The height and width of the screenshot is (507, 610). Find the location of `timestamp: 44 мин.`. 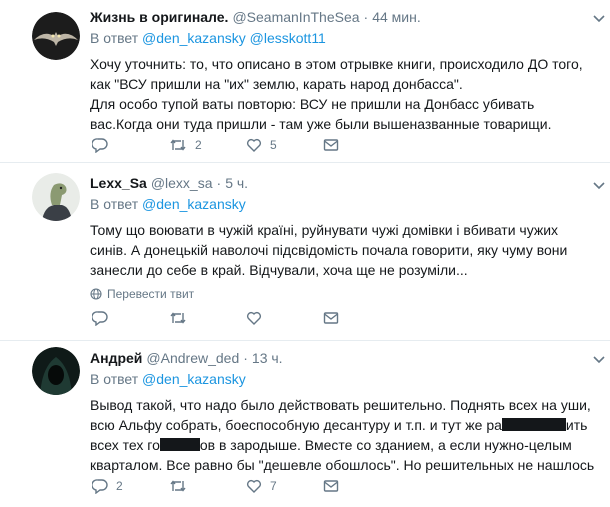

timestamp: 44 мин. is located at coordinates (396, 17).